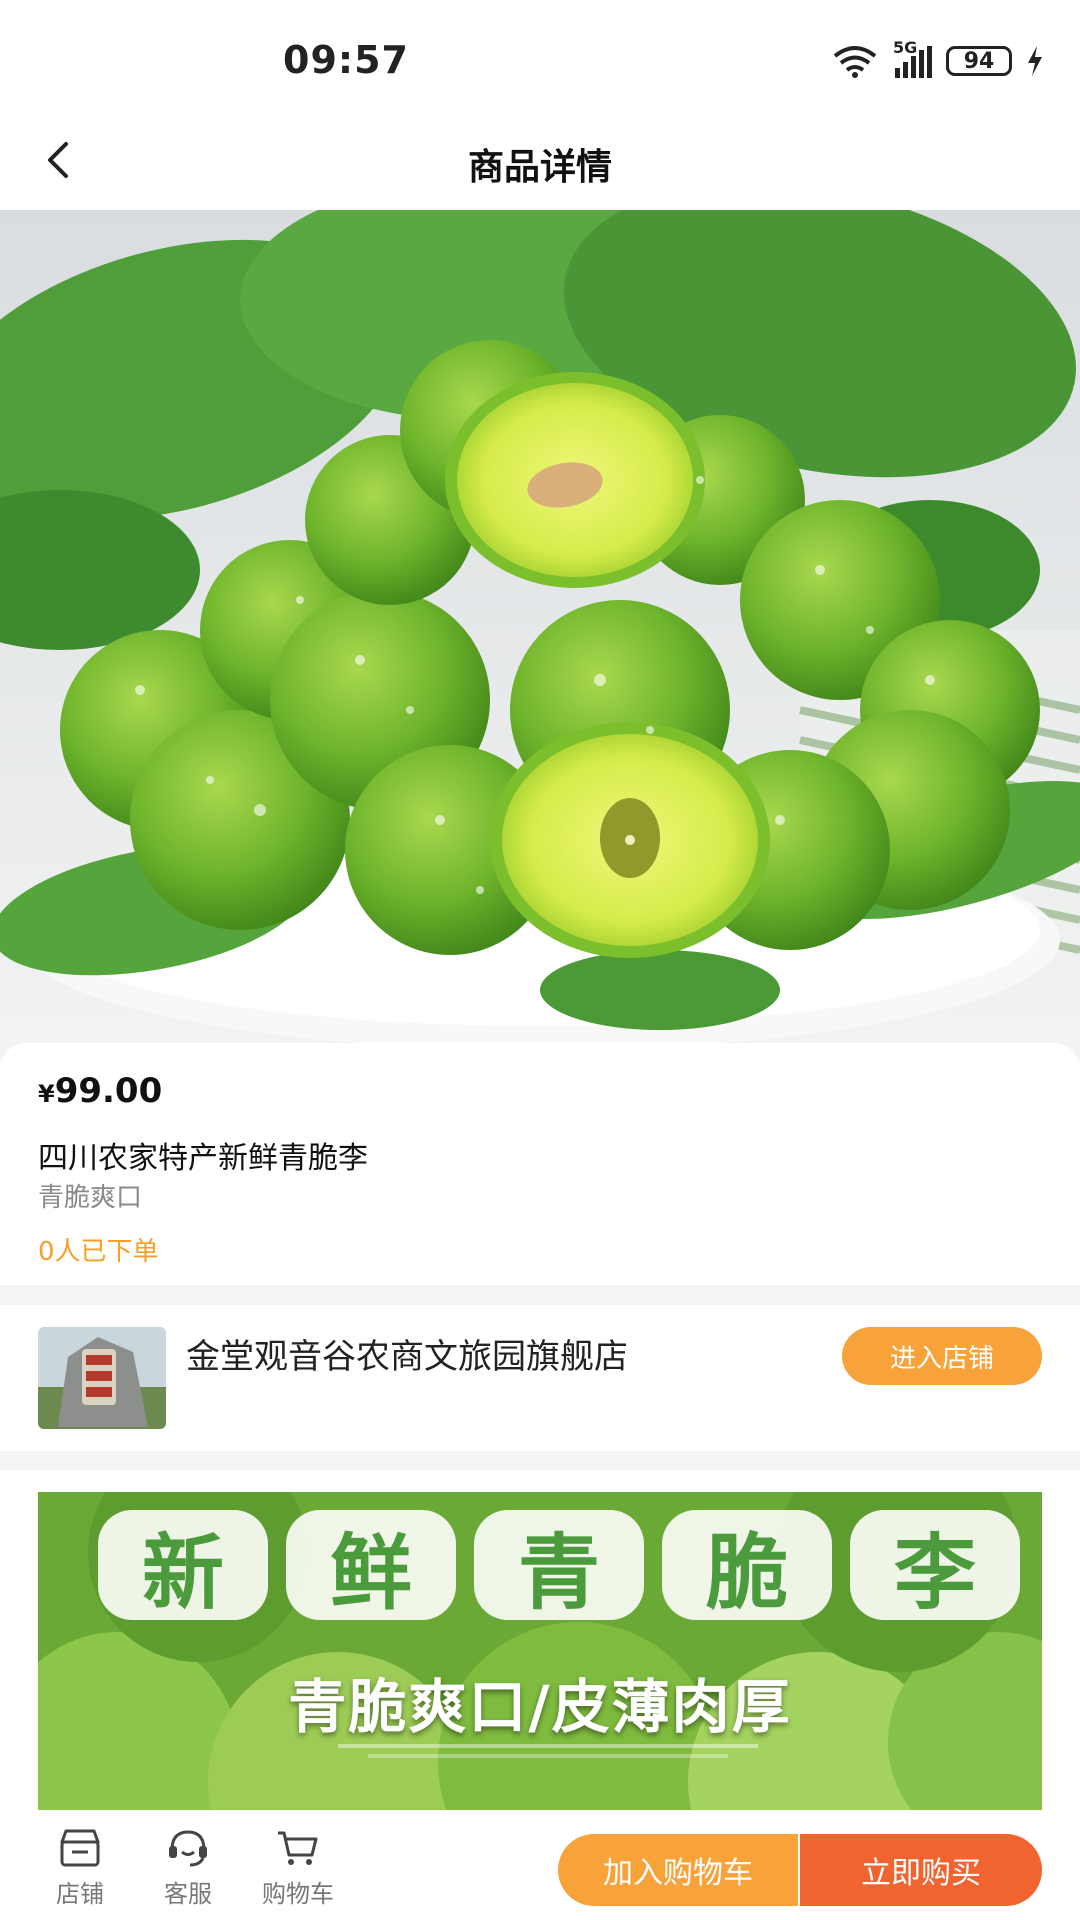  Describe the element at coordinates (407, 1357) in the screenshot. I see `store-name: 金堂观音谷农商文旅园旗舰店` at that location.